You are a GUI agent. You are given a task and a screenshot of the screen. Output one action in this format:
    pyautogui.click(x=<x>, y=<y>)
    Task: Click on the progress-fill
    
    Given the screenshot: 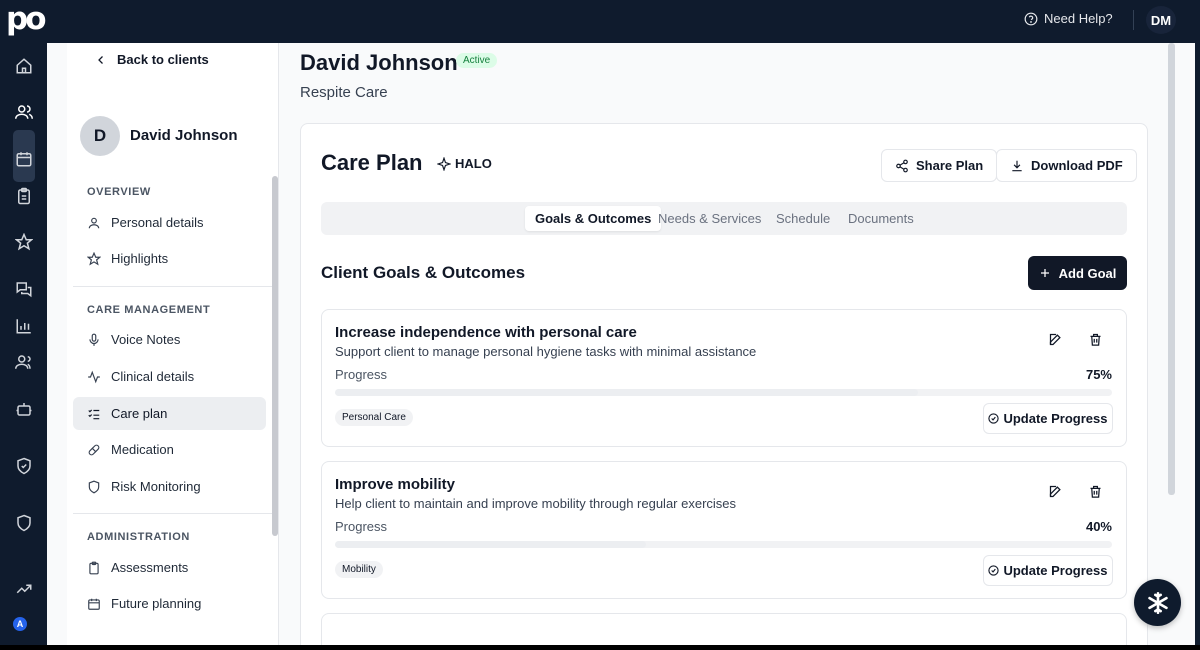 What is the action you would take?
    pyautogui.click(x=490, y=544)
    